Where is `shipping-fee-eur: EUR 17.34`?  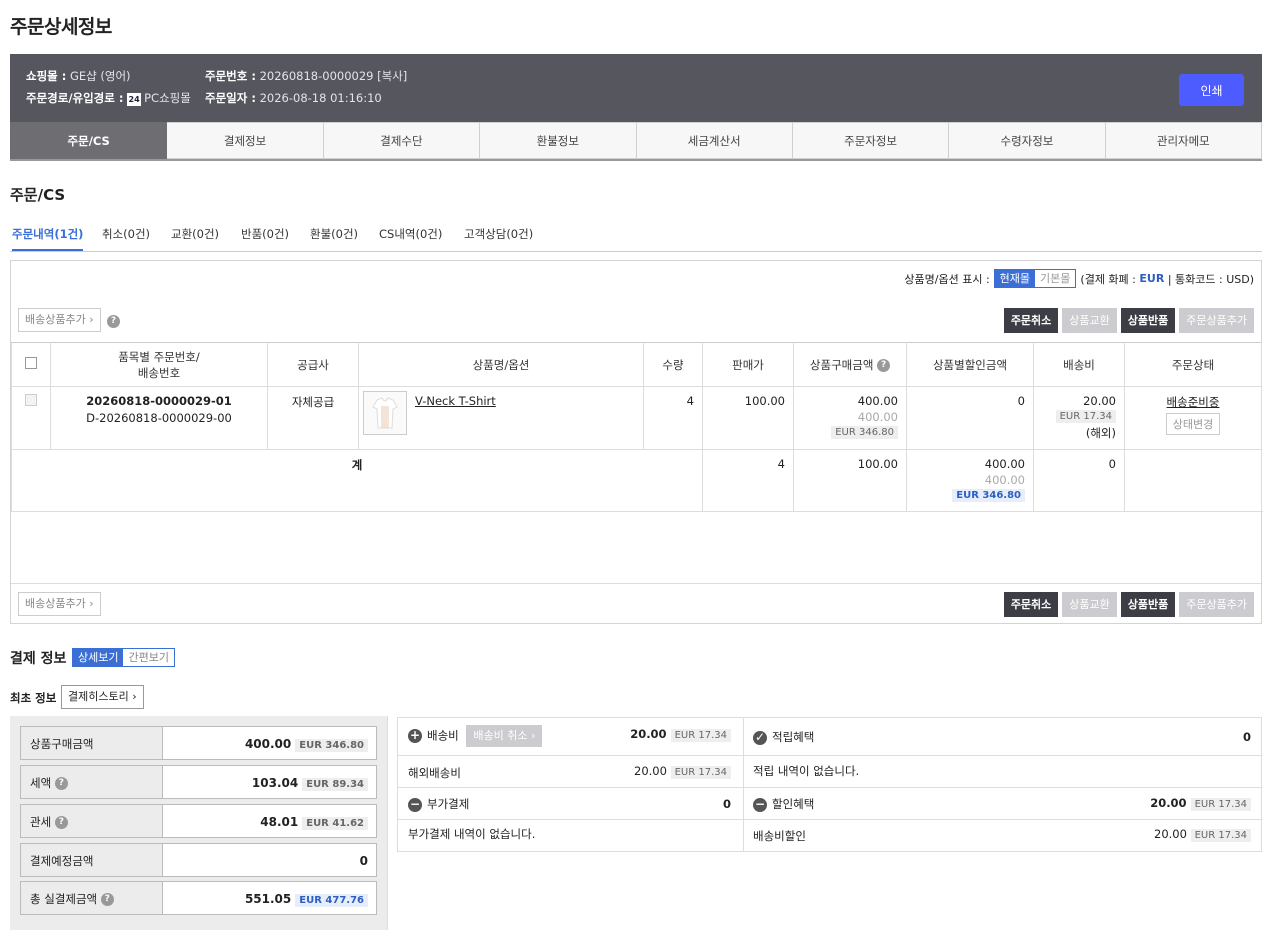
shipping-fee-eur: EUR 17.34 is located at coordinates (700, 735).